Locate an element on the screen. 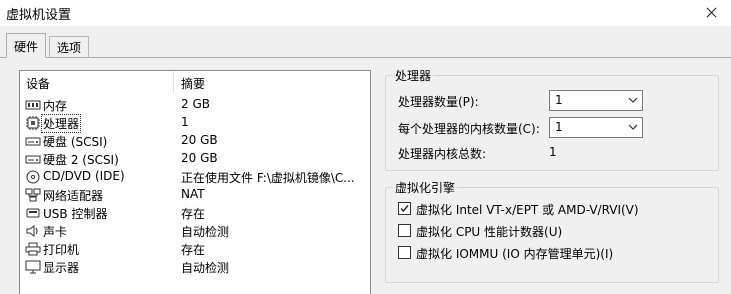 This screenshot has height=294, width=731. window-title: 虚拟机设置 is located at coordinates (39, 15).